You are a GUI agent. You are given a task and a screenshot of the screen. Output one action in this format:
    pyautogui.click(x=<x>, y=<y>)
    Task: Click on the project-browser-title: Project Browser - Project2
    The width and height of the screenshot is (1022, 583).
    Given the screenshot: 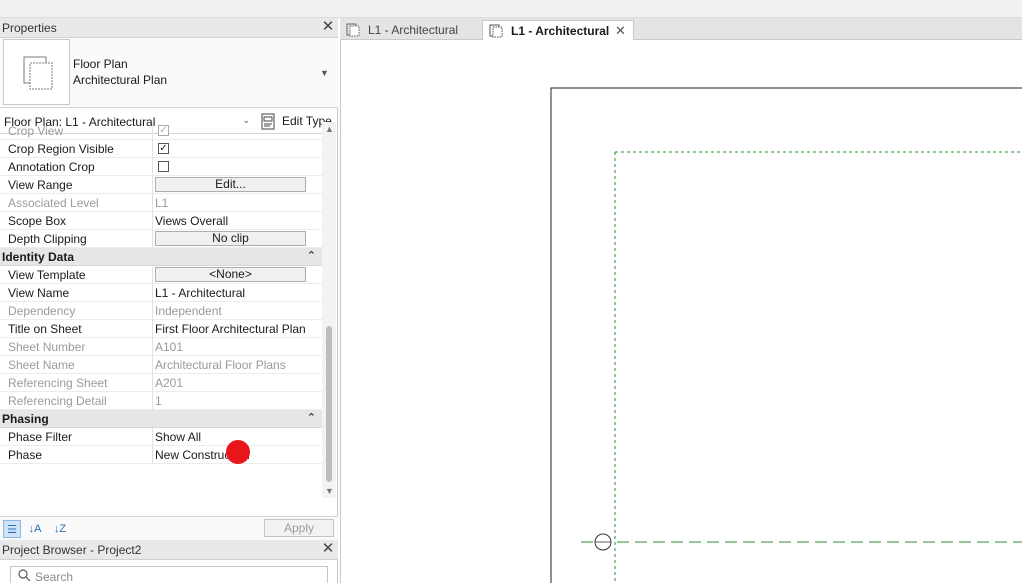 What is the action you would take?
    pyautogui.click(x=72, y=550)
    